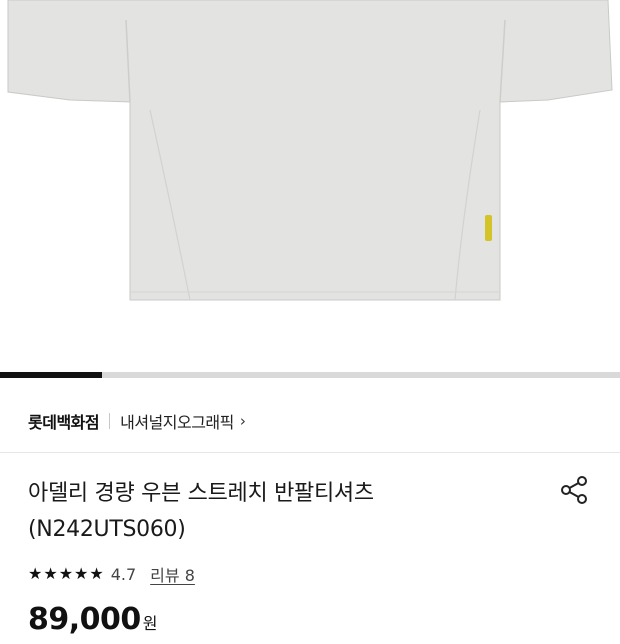 The image size is (620, 644). What do you see at coordinates (177, 421) in the screenshot?
I see `brand-link: 내셔널지오그래픽` at bounding box center [177, 421].